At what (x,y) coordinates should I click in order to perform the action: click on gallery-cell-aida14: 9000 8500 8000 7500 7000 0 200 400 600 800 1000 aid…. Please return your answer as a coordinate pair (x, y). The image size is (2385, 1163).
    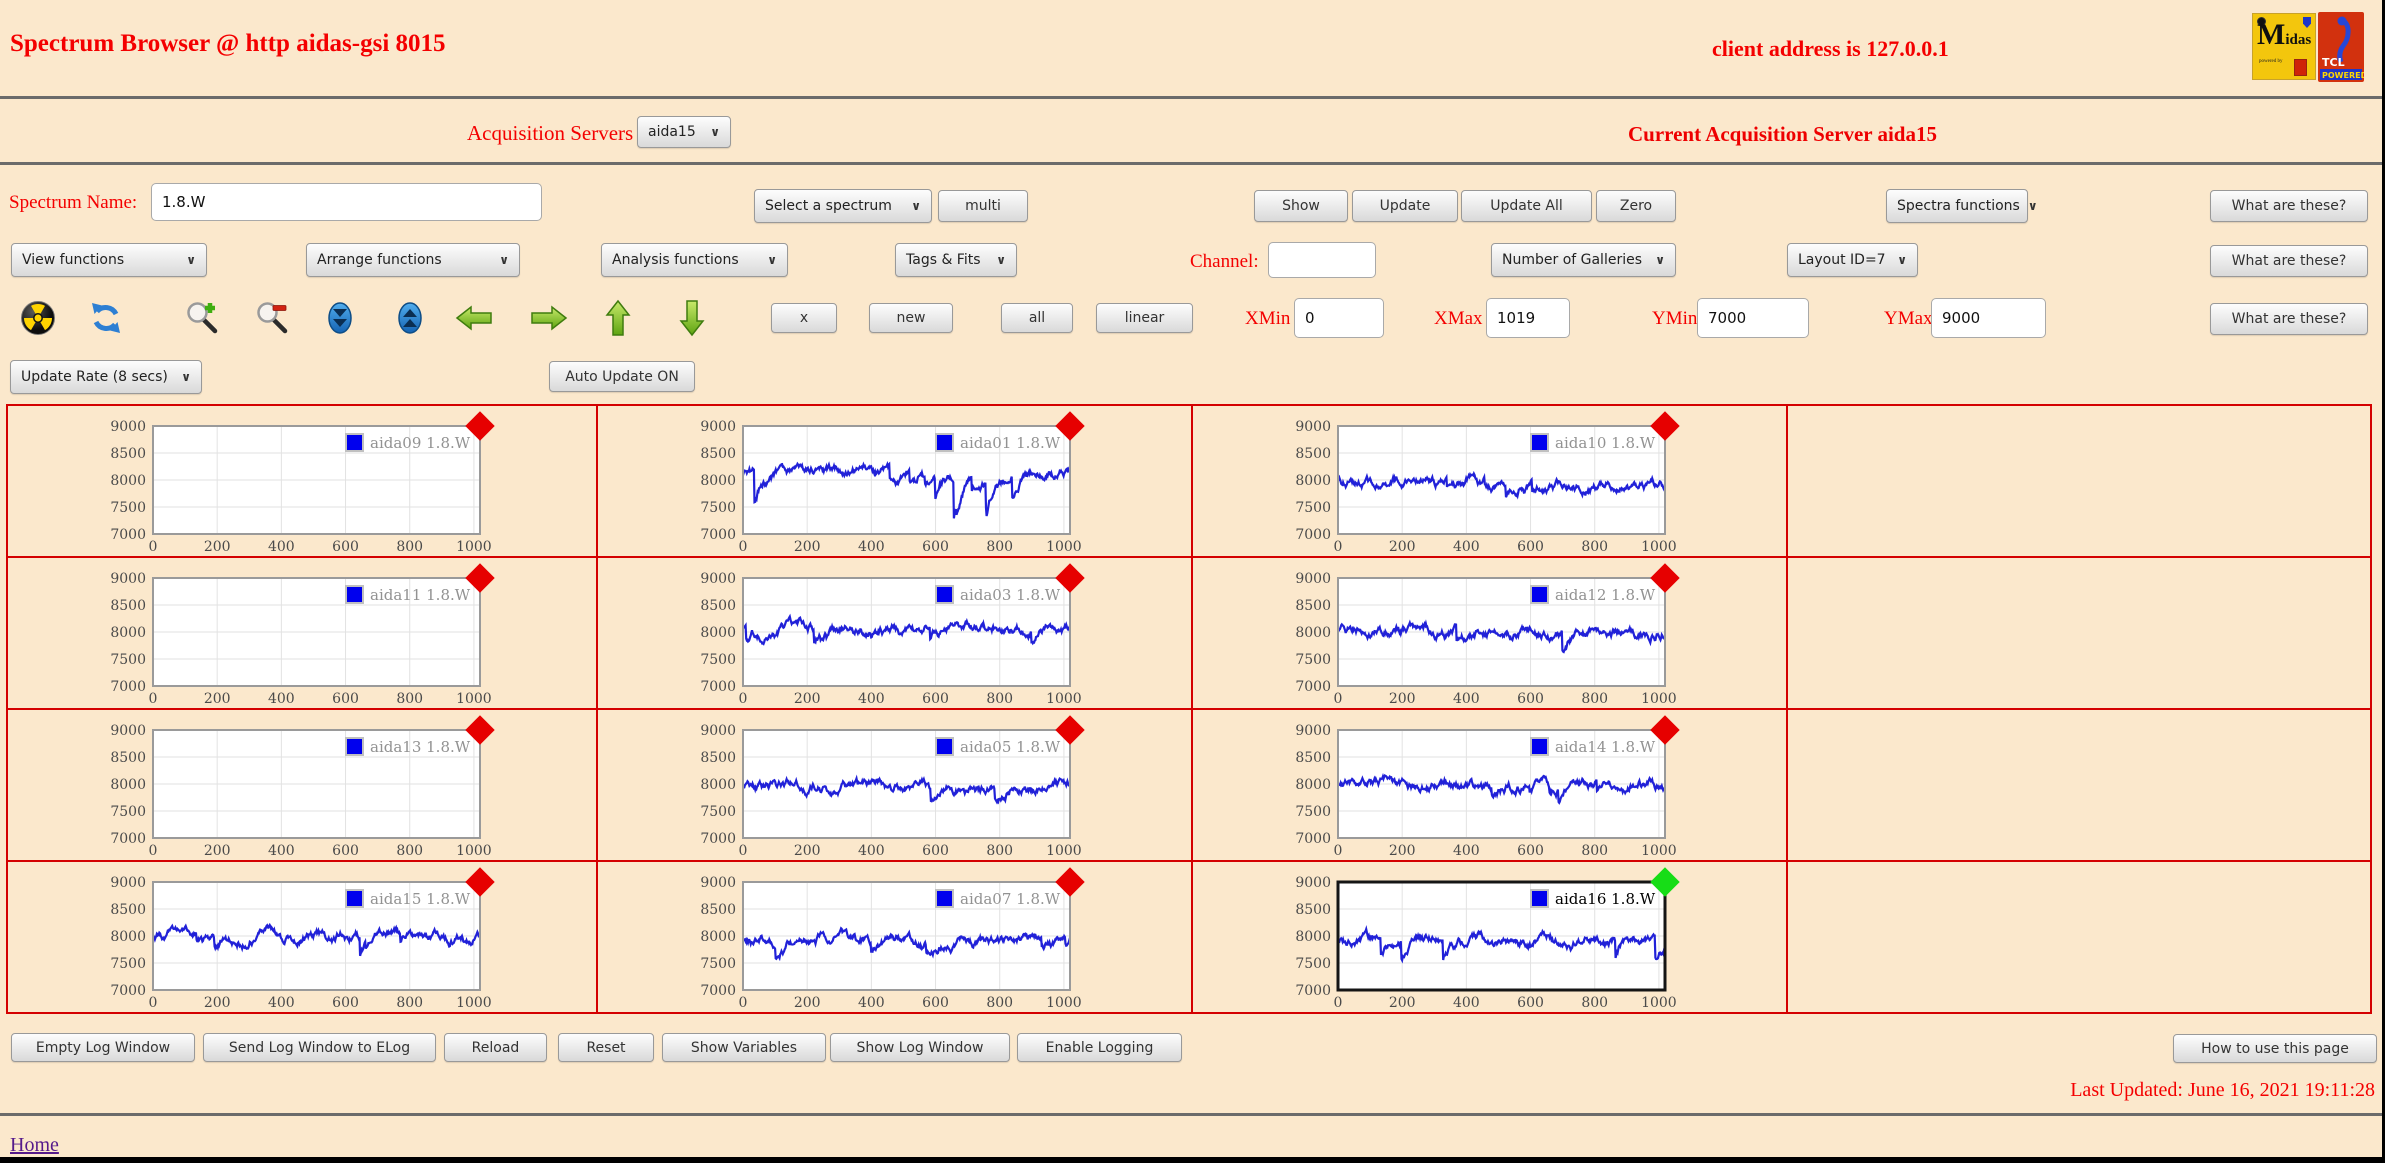
    Looking at the image, I should click on (1489, 785).